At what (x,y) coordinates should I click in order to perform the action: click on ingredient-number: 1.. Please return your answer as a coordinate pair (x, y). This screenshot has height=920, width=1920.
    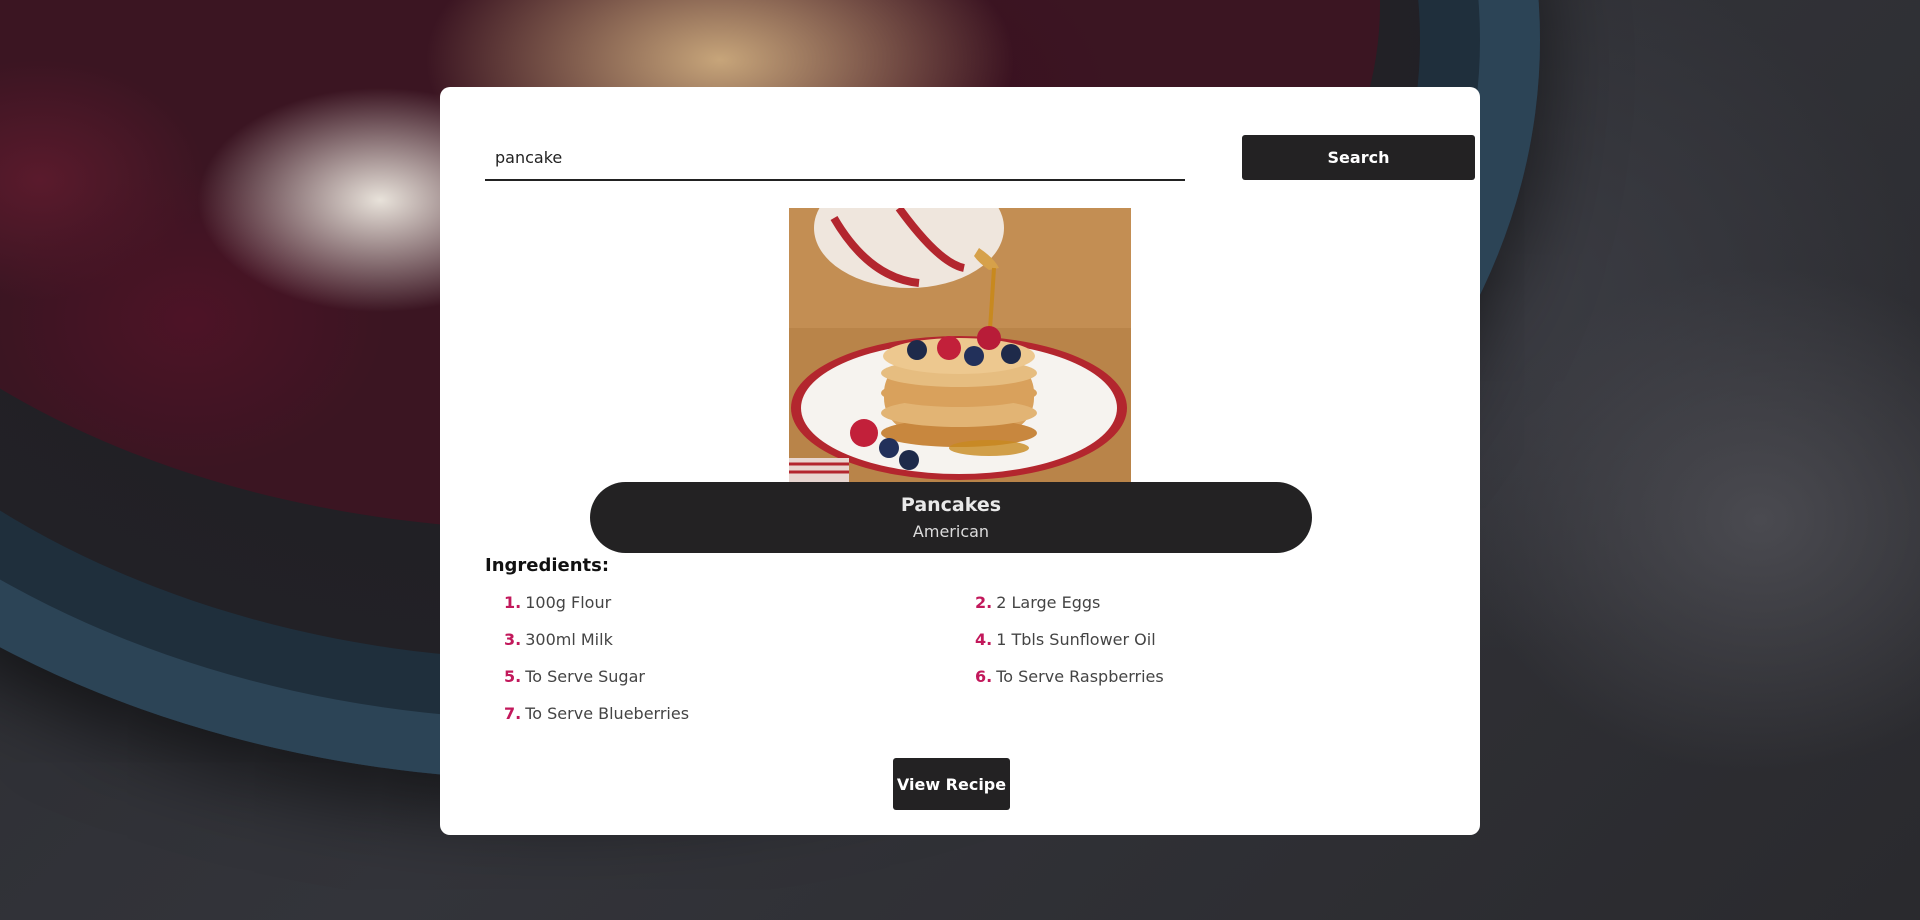
    Looking at the image, I should click on (513, 602).